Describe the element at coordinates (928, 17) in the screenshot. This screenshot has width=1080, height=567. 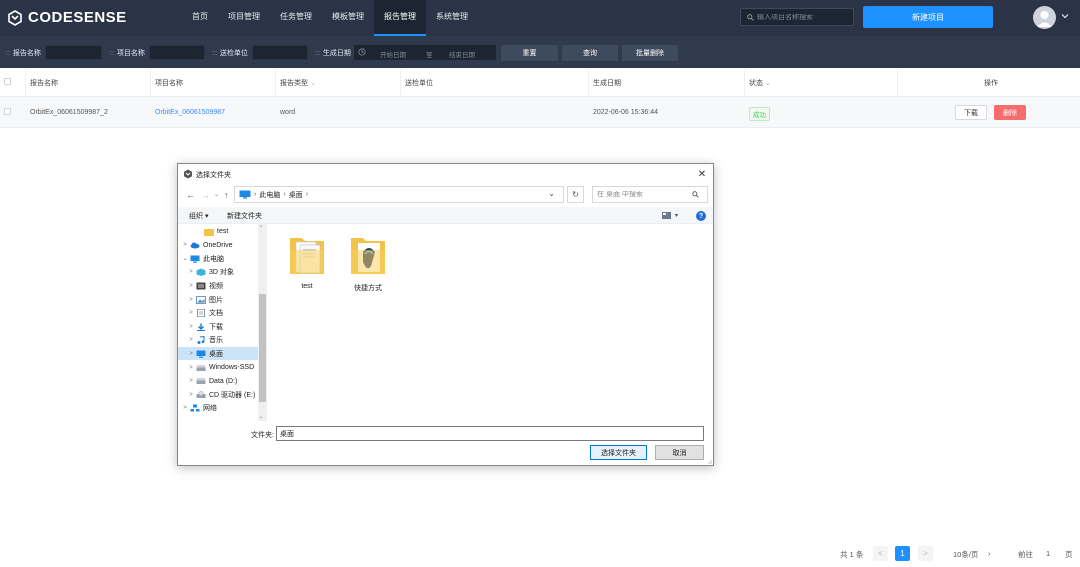
I see `new-project-button: 新建项目` at that location.